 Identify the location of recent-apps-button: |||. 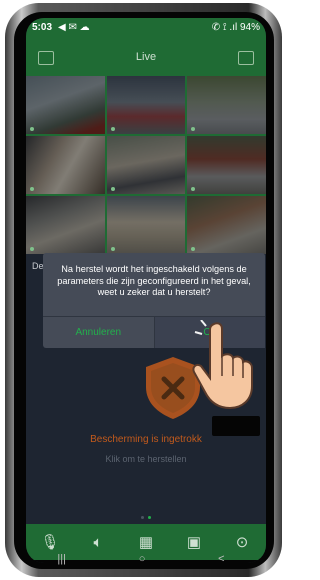
(61, 559).